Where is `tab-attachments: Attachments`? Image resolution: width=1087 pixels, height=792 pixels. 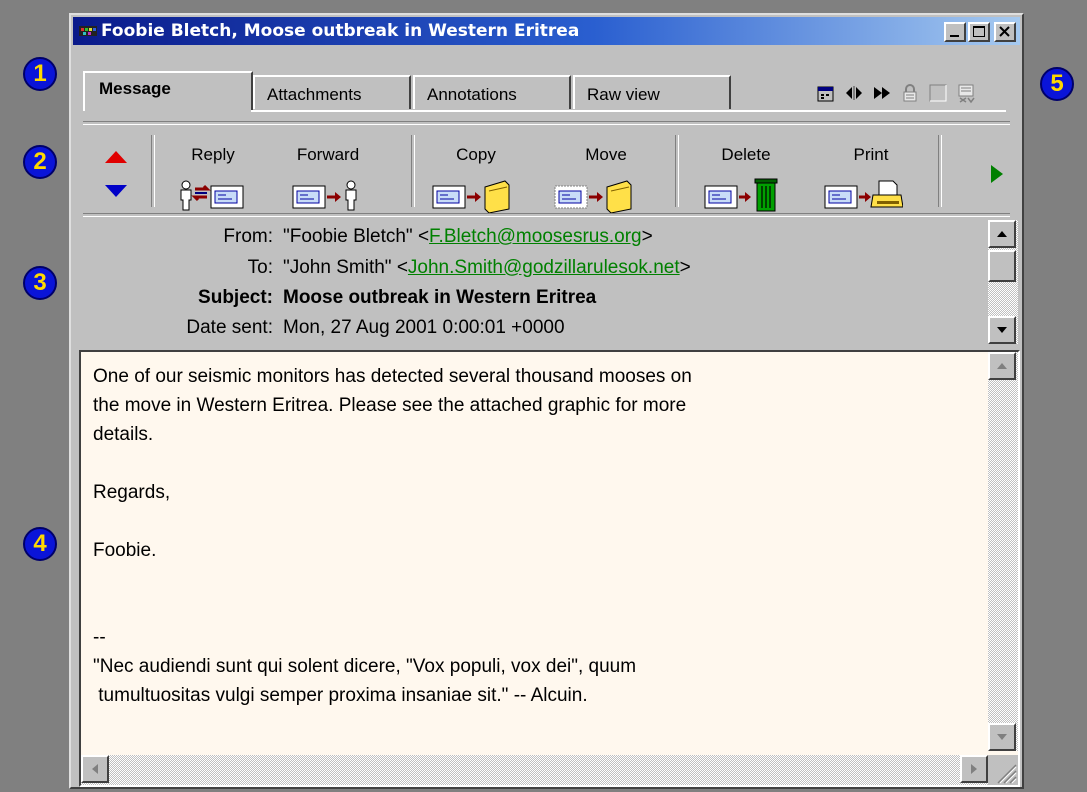 tab-attachments: Attachments is located at coordinates (332, 92).